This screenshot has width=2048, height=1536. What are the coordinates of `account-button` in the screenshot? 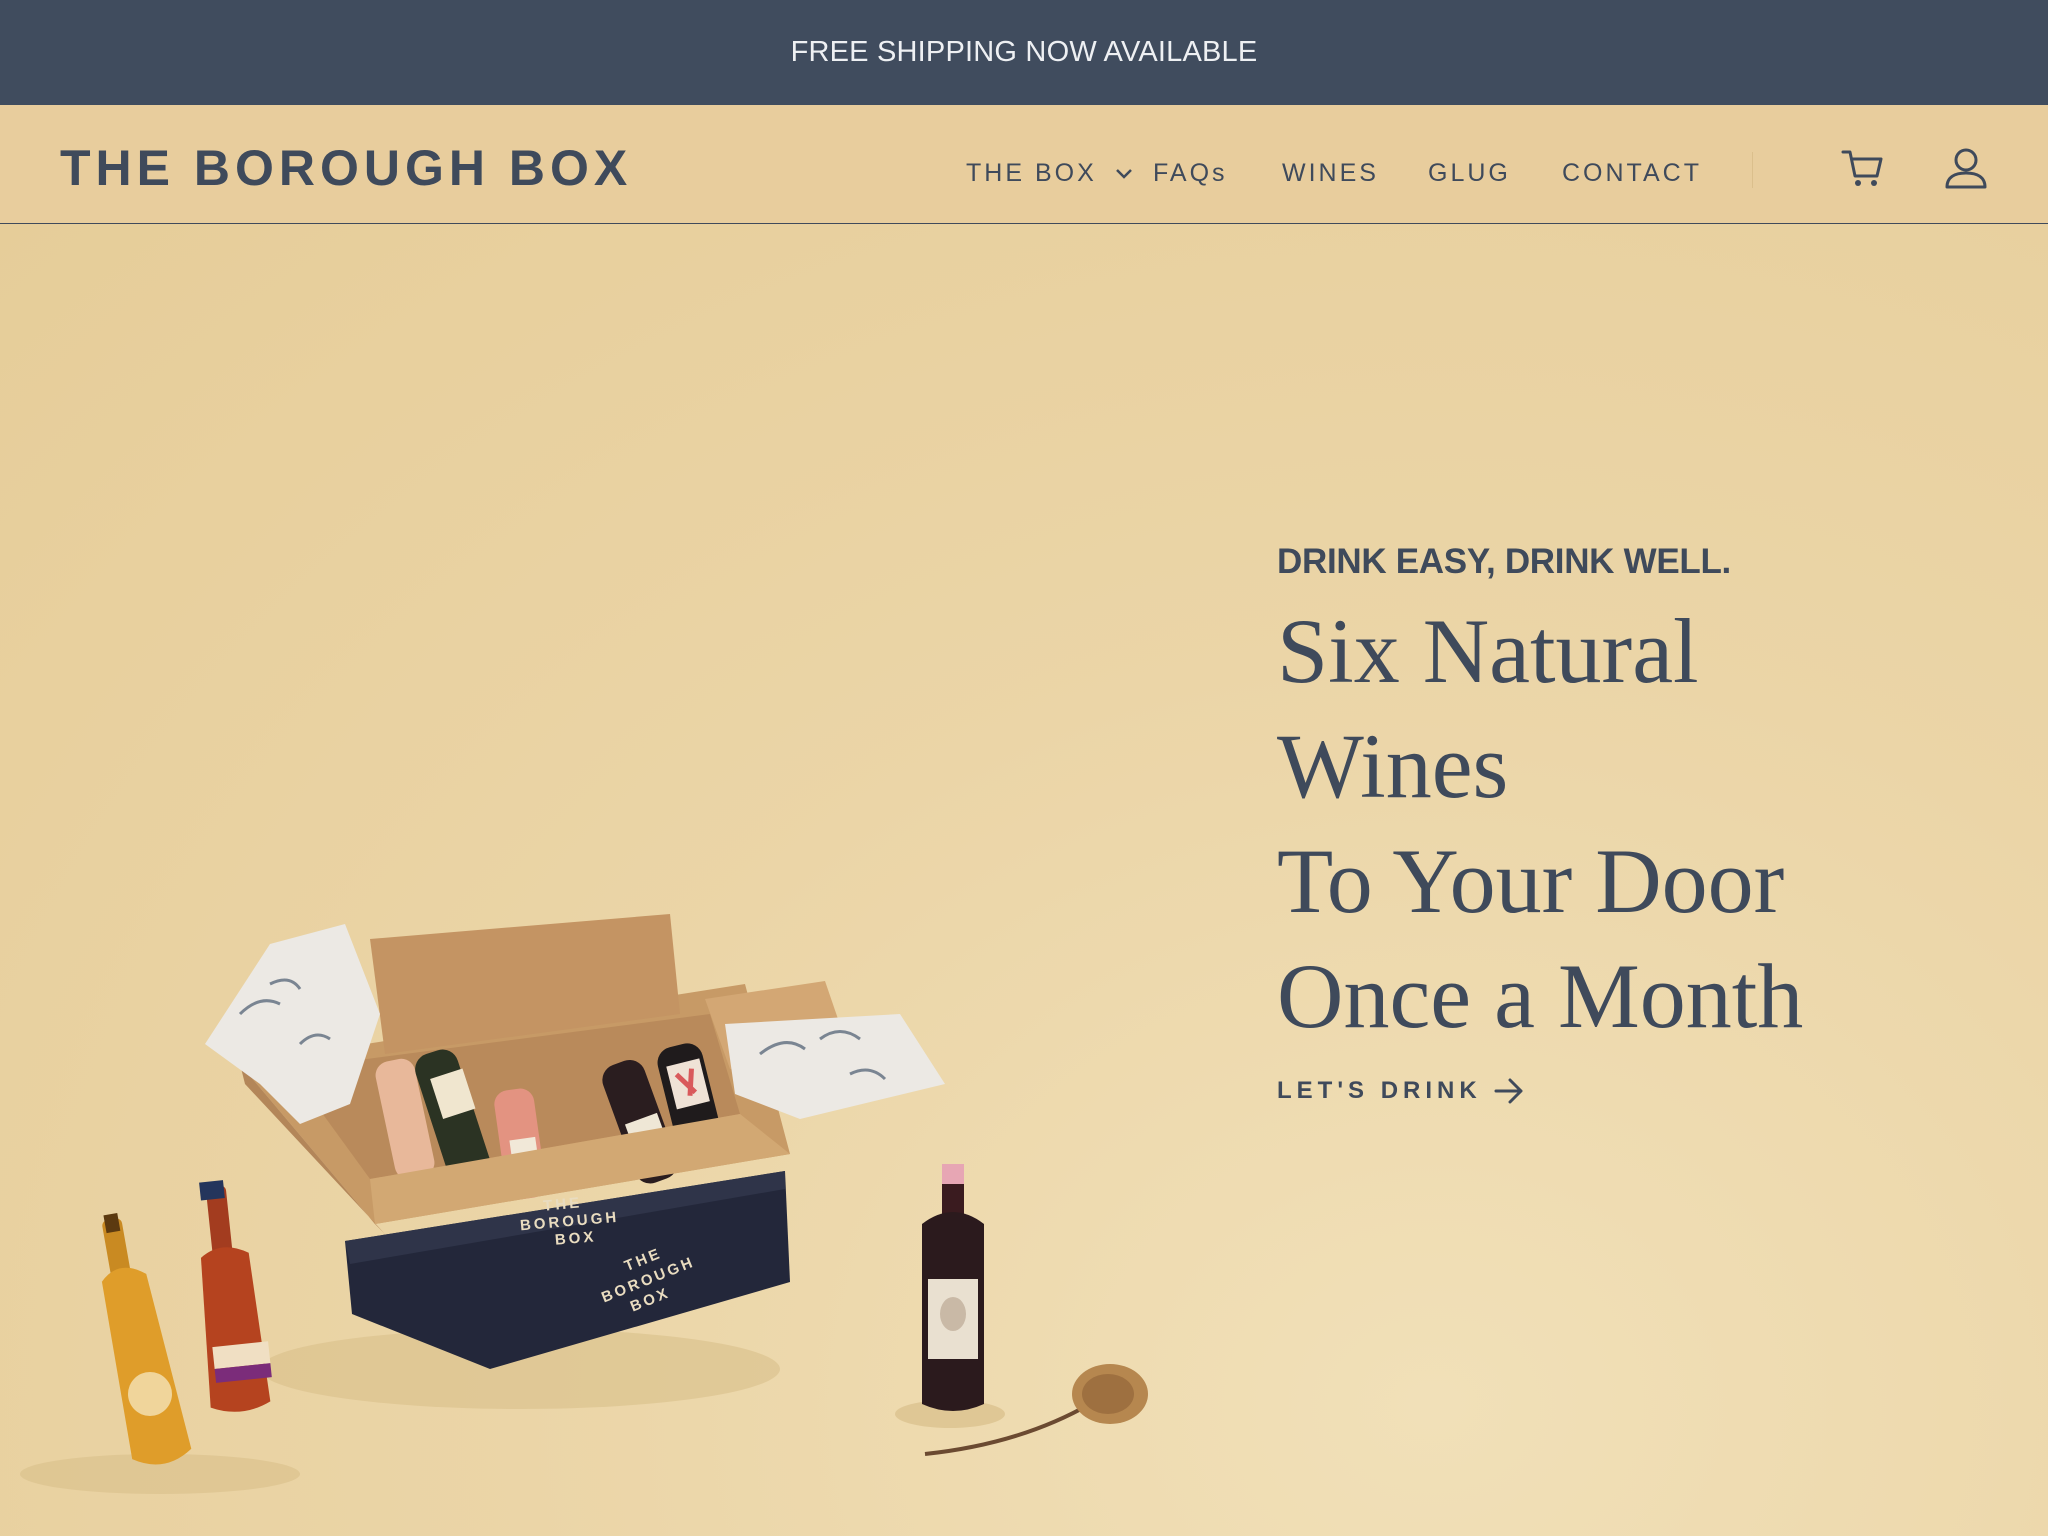 It's located at (1968, 170).